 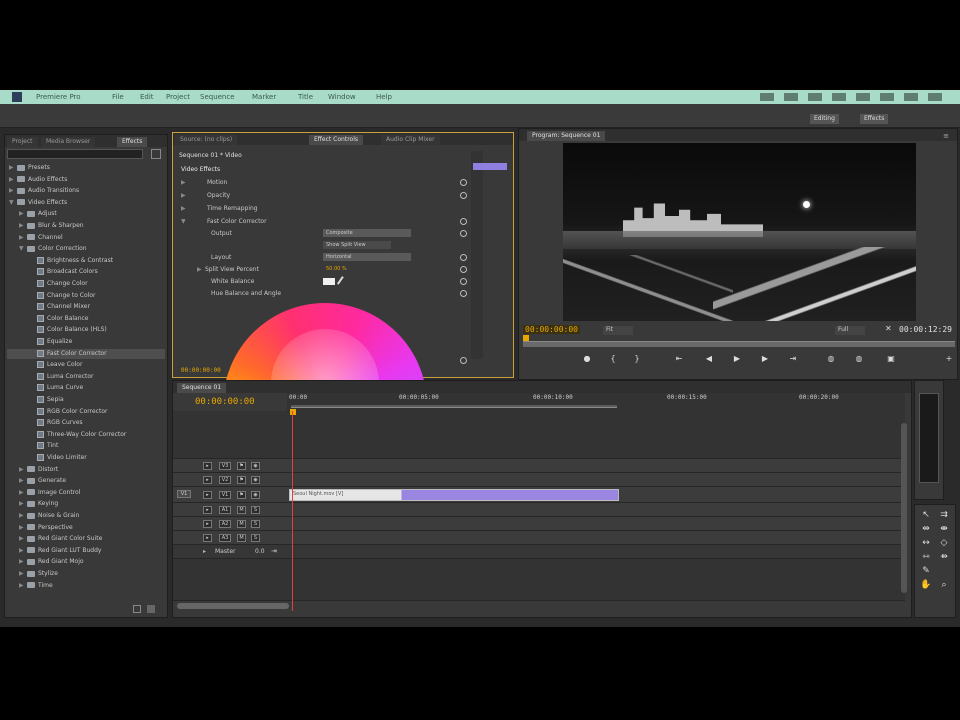 I want to click on v1-eye-icon: ◉, so click(x=255, y=495).